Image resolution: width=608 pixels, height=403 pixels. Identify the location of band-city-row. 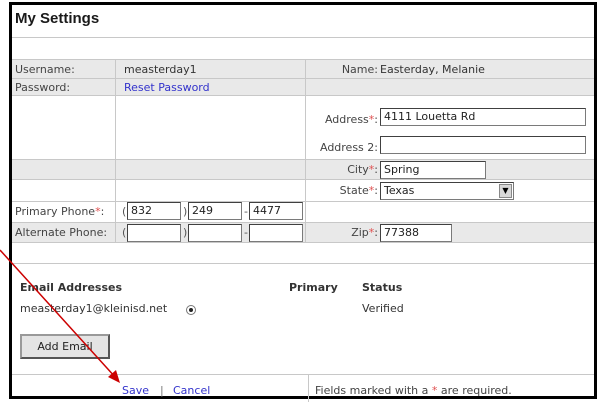
(303, 169).